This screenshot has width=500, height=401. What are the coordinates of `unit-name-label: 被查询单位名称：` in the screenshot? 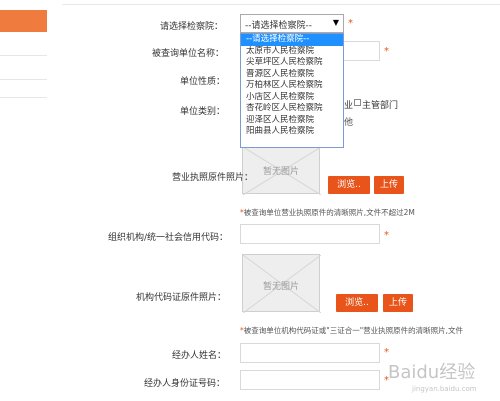 It's located at (188, 54).